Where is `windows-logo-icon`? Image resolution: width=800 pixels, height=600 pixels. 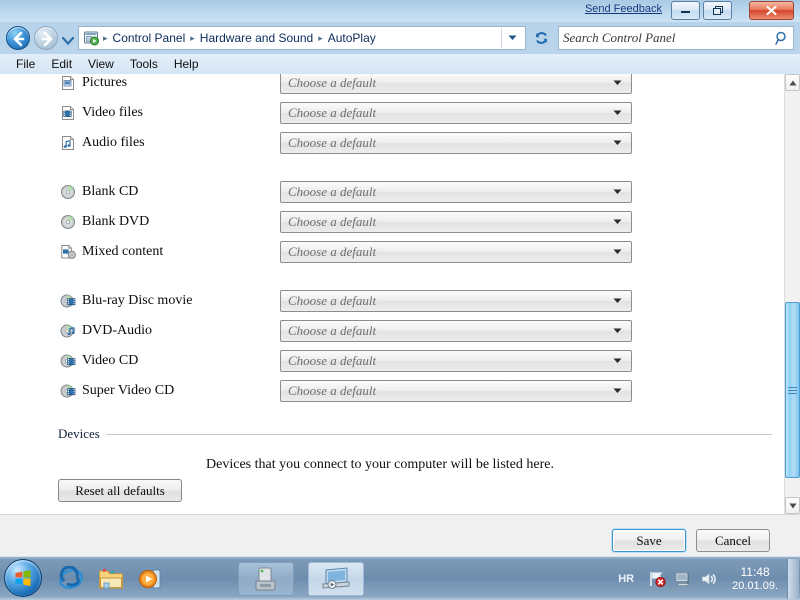
windows-logo-icon is located at coordinates (23, 578).